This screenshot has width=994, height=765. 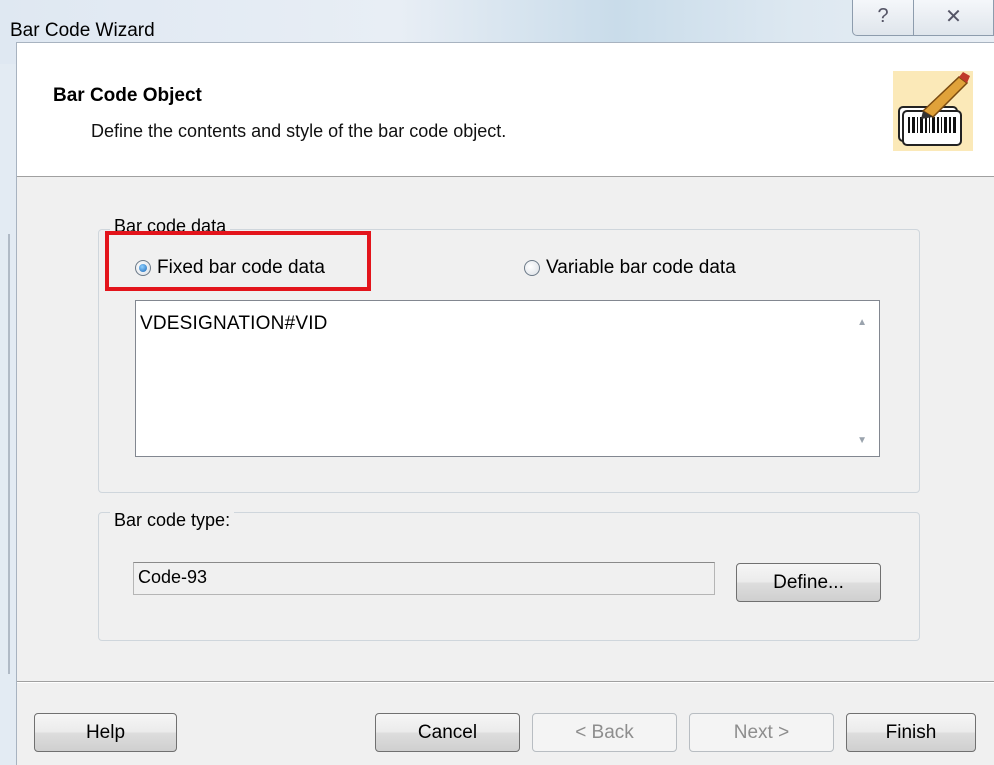 I want to click on help-title-button: ?, so click(x=883, y=18).